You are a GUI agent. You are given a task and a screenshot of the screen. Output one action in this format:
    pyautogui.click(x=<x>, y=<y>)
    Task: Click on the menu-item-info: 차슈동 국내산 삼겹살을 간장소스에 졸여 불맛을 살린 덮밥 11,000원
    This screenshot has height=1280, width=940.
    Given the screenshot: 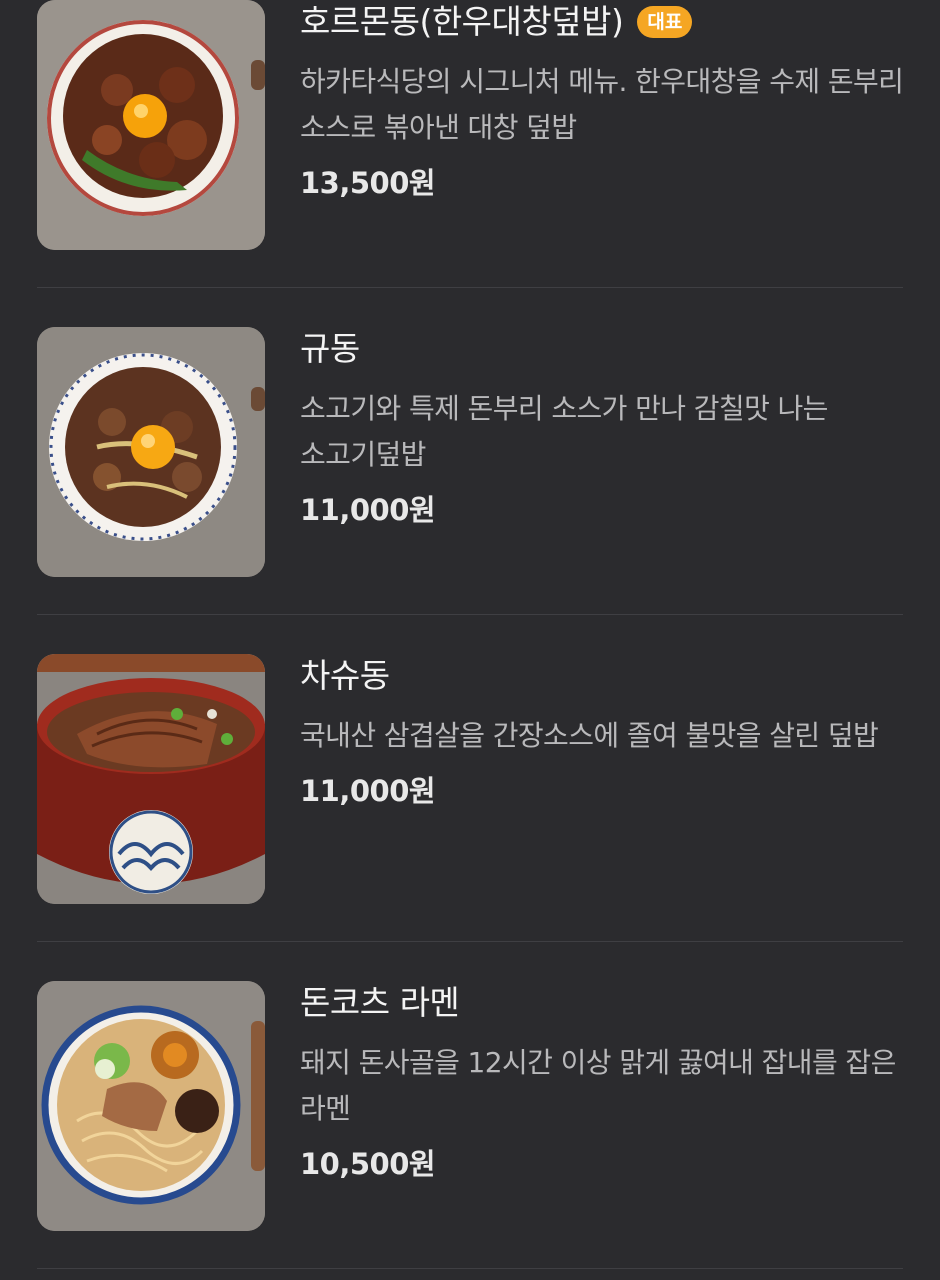 What is the action you would take?
    pyautogui.click(x=602, y=732)
    